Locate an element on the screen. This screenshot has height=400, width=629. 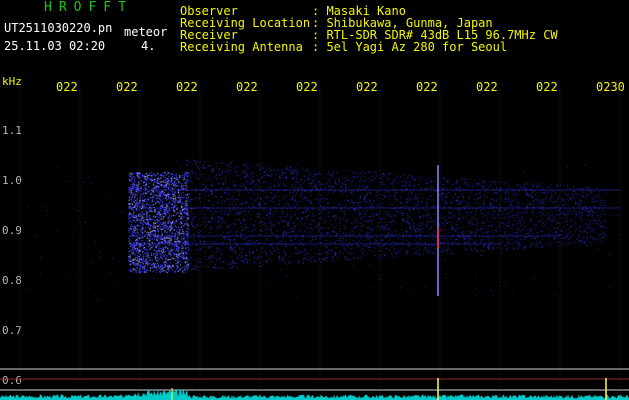
reference-lines is located at coordinates (314, 379).